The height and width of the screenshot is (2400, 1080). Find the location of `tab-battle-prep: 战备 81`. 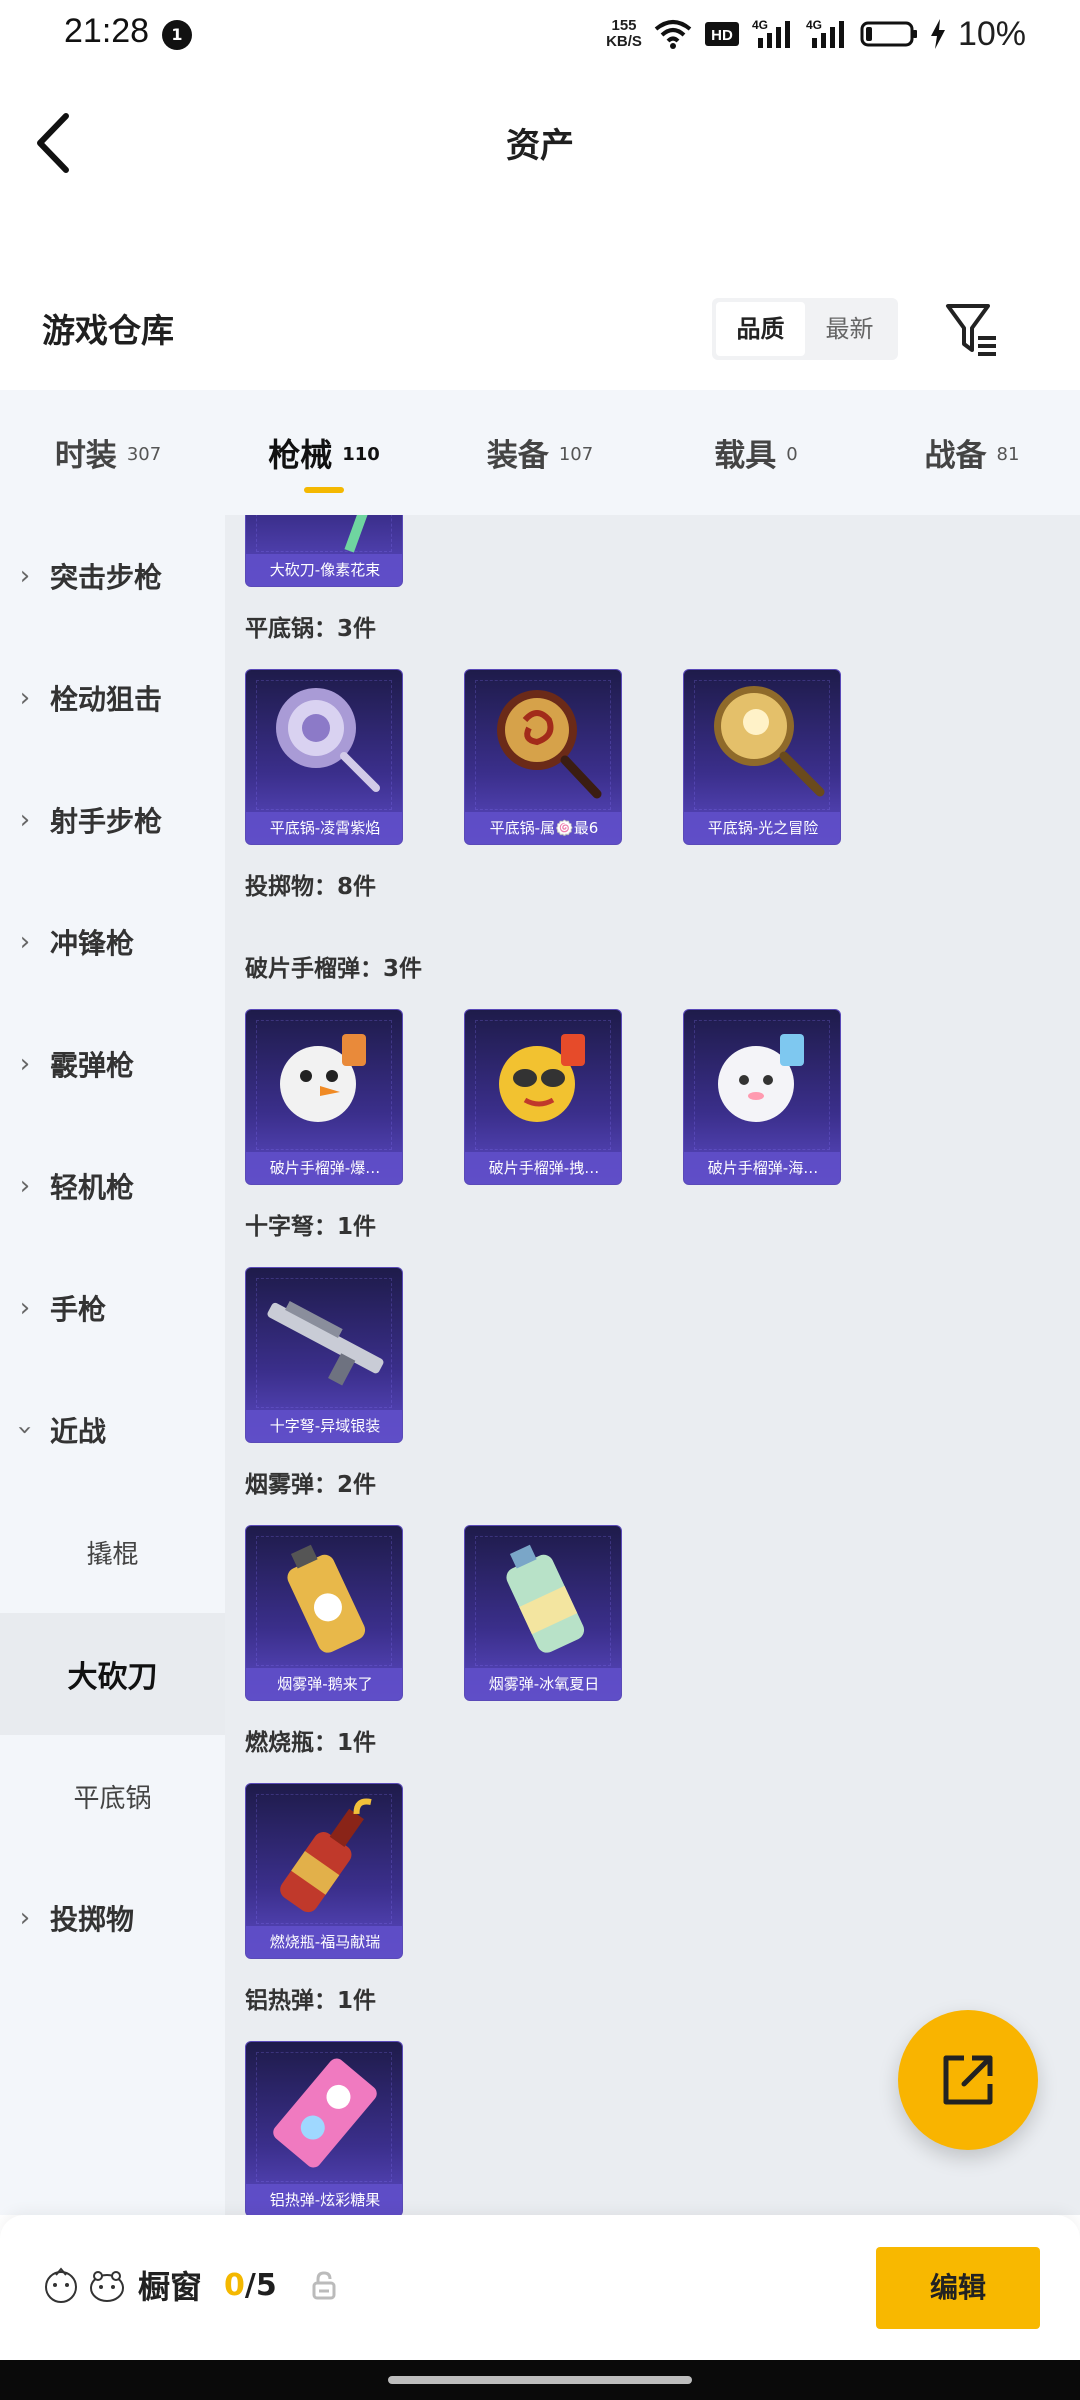

tab-battle-prep: 战备 81 is located at coordinates (972, 452).